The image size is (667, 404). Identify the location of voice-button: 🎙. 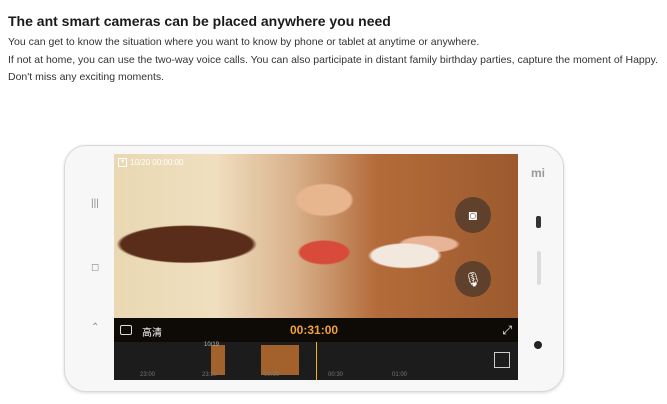
(473, 279).